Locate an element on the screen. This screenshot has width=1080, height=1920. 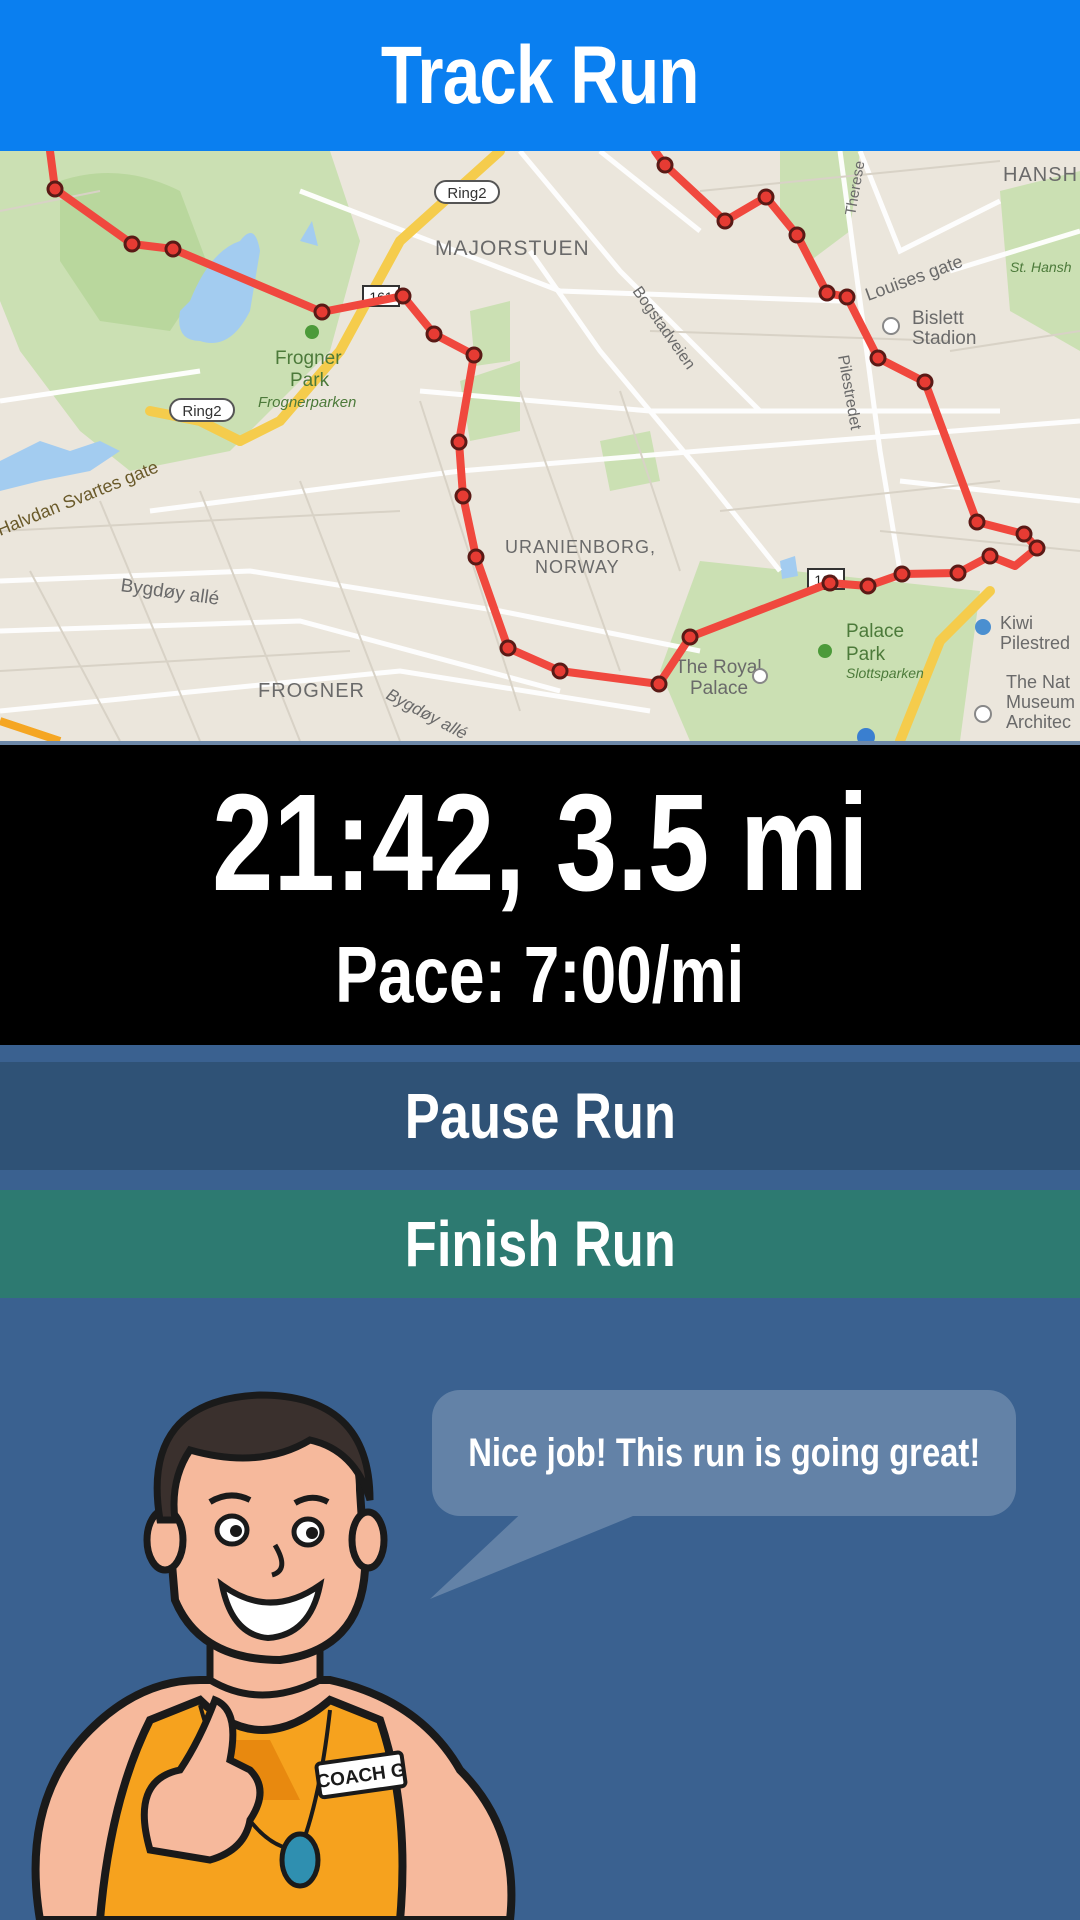
svg-text: Architec is located at coordinates (1038, 722).